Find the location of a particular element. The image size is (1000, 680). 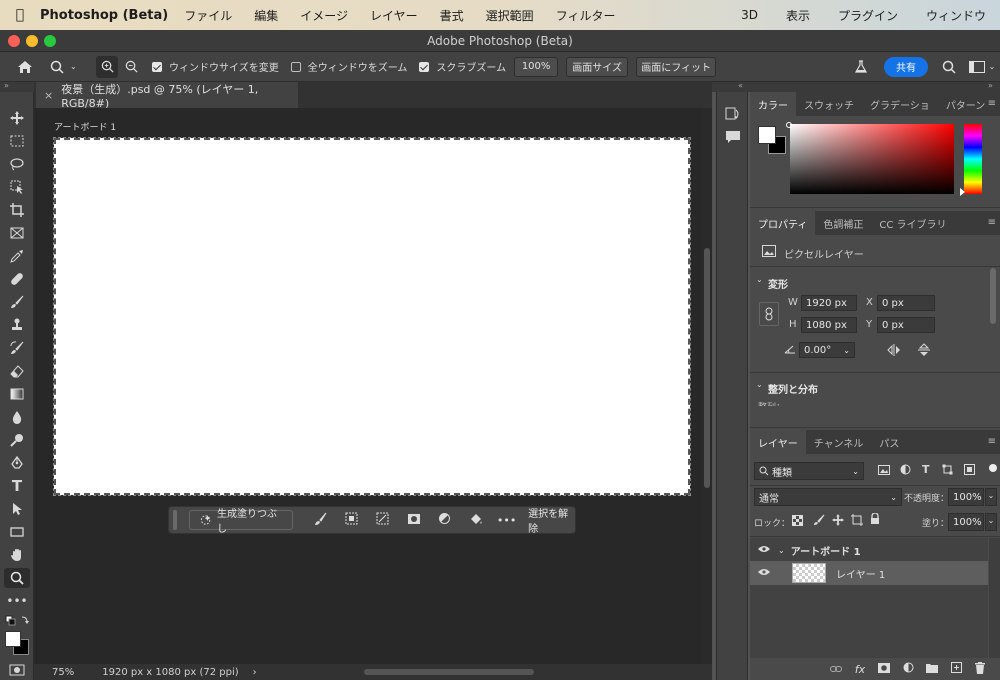

layer-effects-icon: fx is located at coordinates (860, 669).